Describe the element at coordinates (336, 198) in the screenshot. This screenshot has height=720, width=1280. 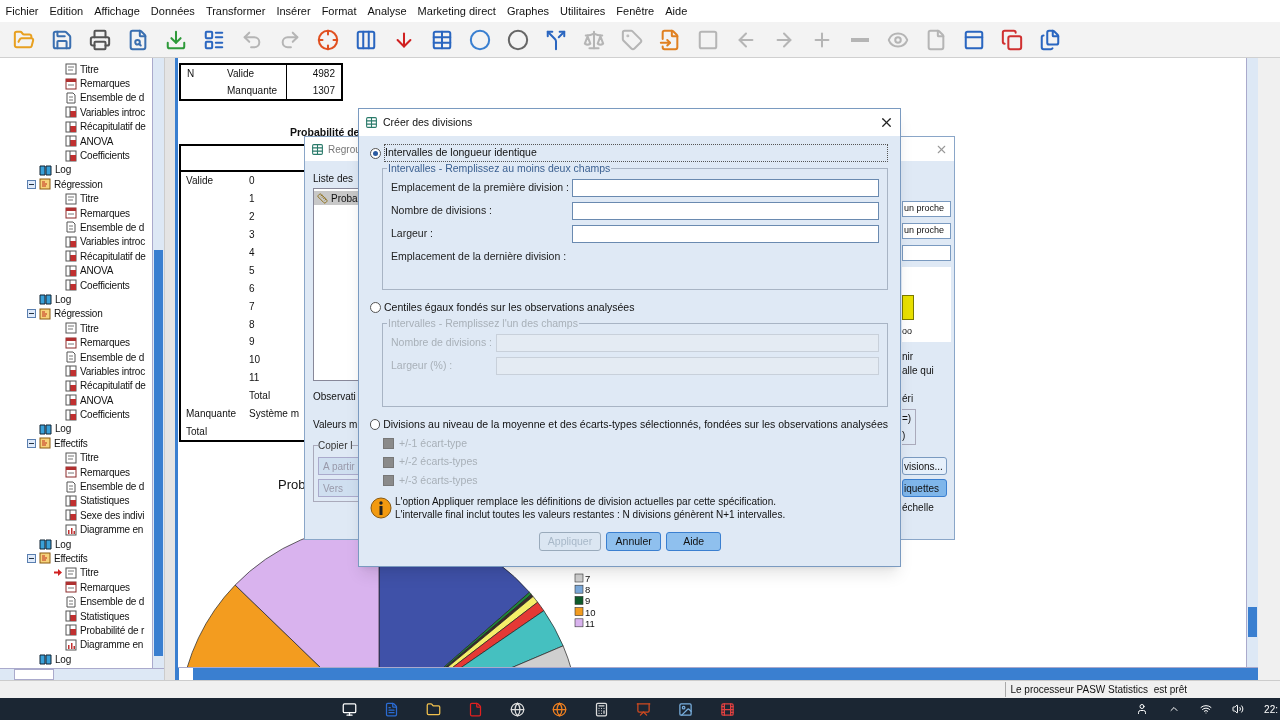
I see `list-item: Proba` at that location.